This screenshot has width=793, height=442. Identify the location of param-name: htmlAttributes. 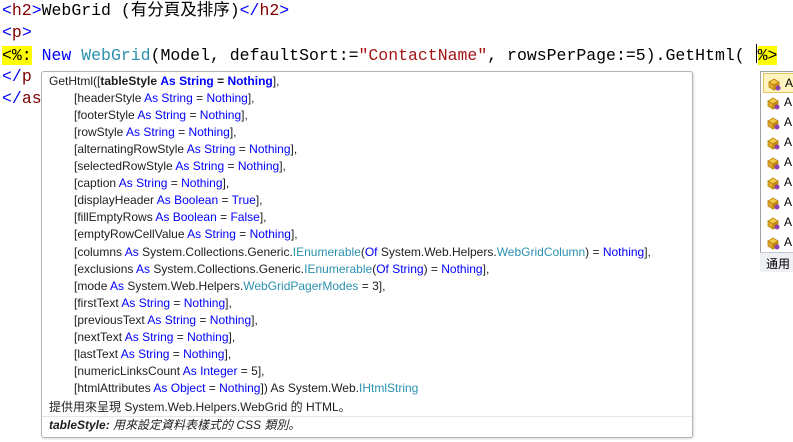
(114, 388).